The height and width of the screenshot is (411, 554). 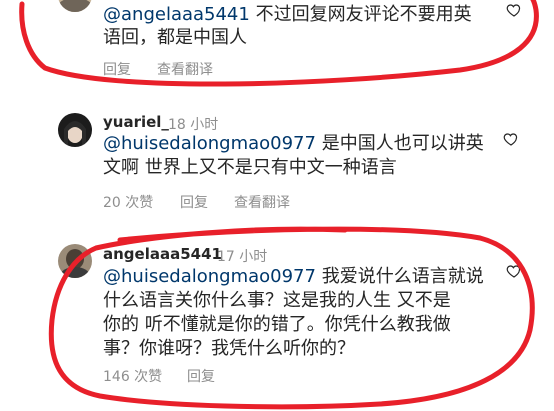 I want to click on comment-timestamp: 18 小时, so click(x=193, y=125).